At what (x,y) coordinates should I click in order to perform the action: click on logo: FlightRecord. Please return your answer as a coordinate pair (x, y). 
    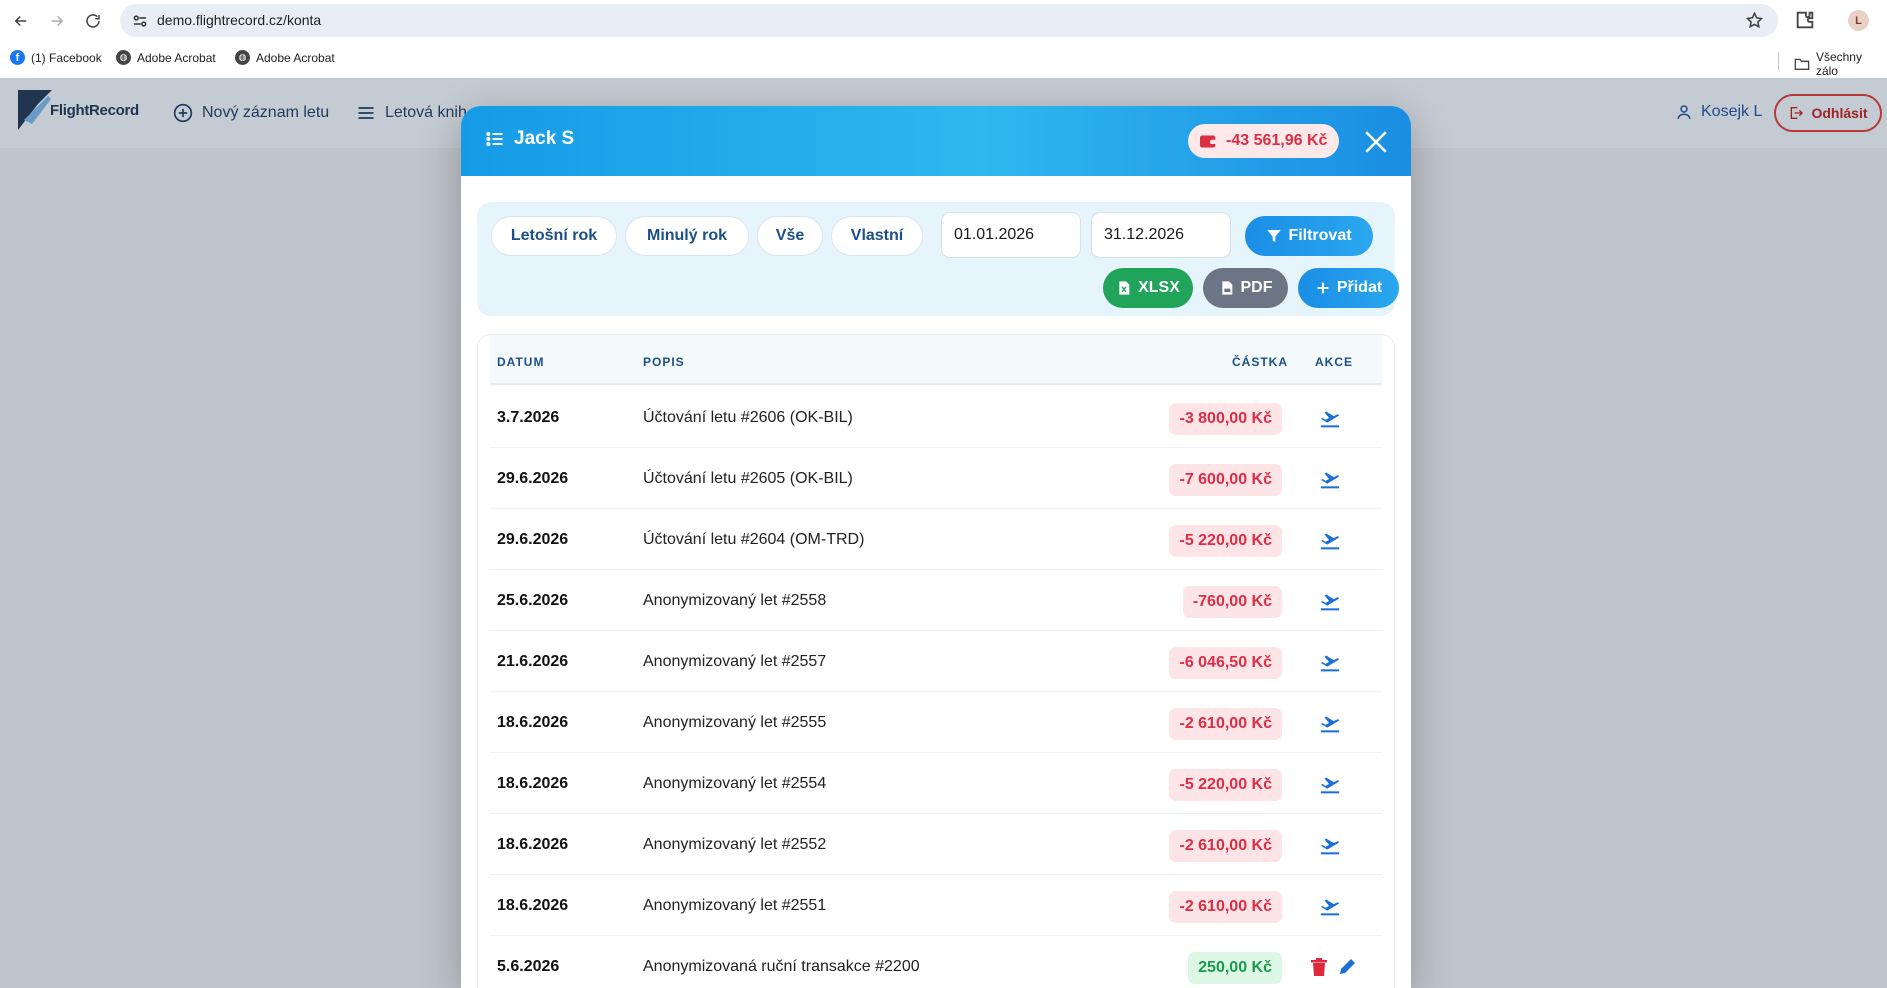
    Looking at the image, I should click on (78, 110).